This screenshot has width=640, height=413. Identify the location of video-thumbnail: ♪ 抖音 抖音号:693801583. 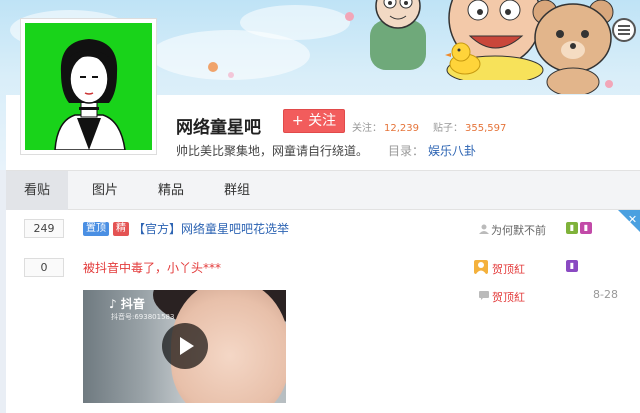
(184, 346).